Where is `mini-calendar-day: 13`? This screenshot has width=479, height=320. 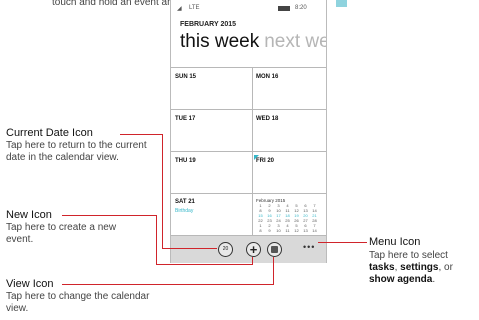
mini-calendar-day: 13 is located at coordinates (305, 230).